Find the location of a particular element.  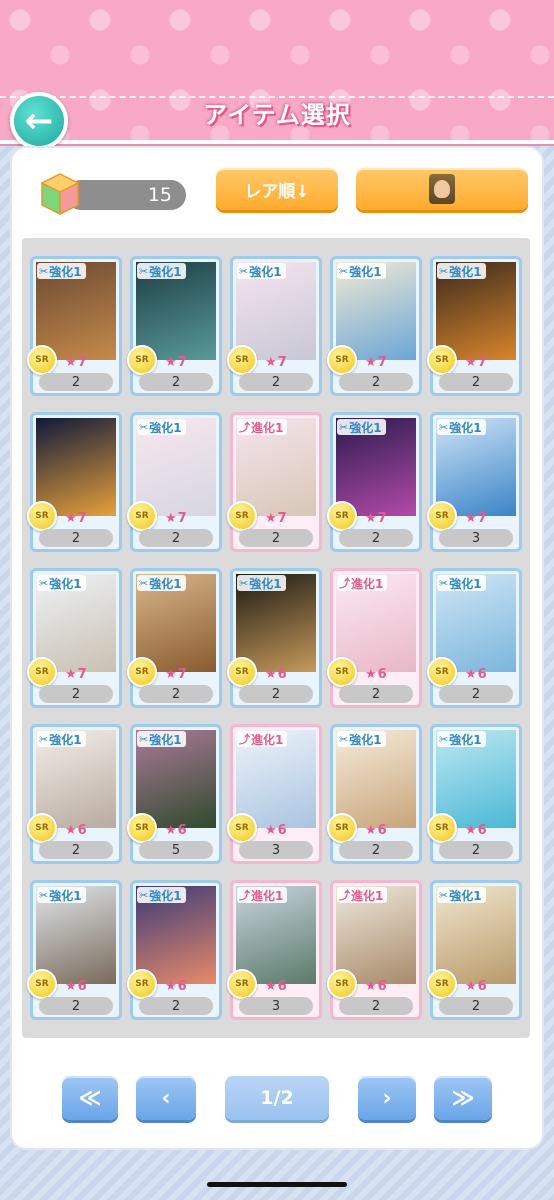

item-card: ⤴ 進化1 SR ★ 7 2 is located at coordinates (274, 482).